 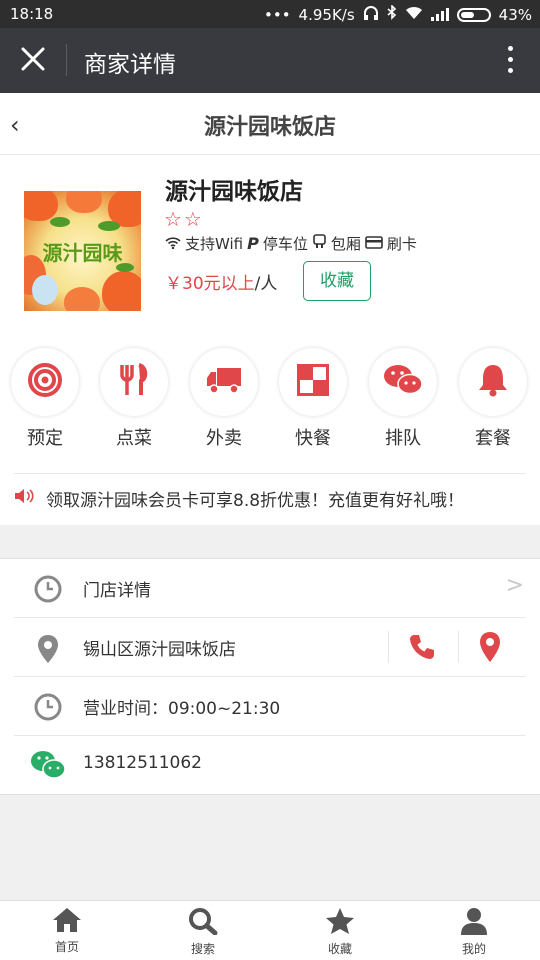 I want to click on star-icon, so click(x=340, y=923).